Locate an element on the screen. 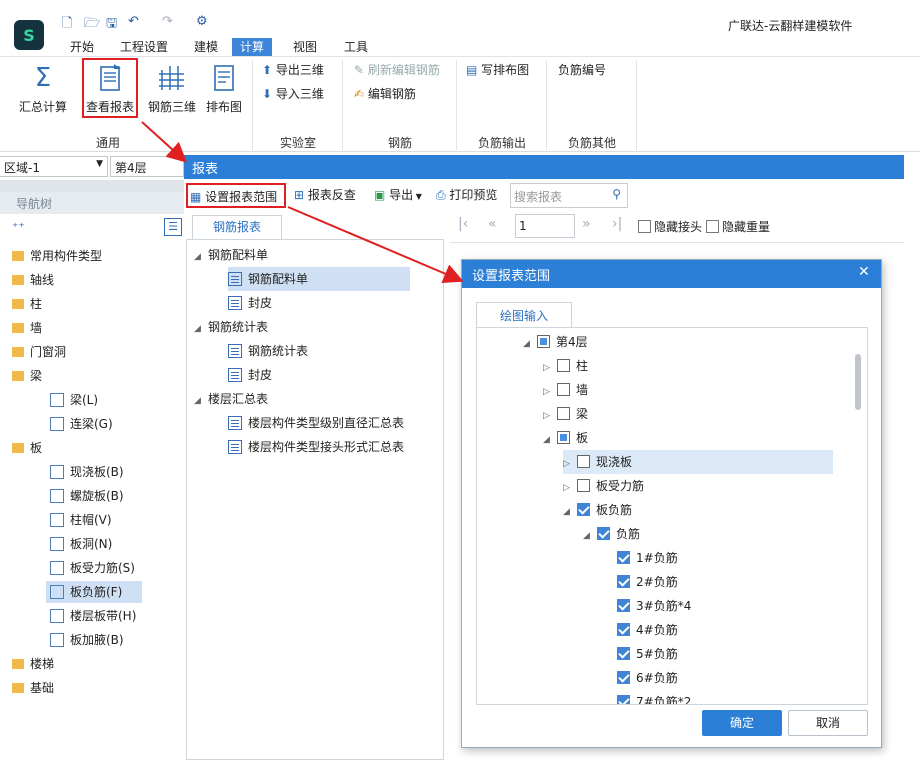 The image size is (920, 760). tree-node: 2#负筋 is located at coordinates (640, 582).